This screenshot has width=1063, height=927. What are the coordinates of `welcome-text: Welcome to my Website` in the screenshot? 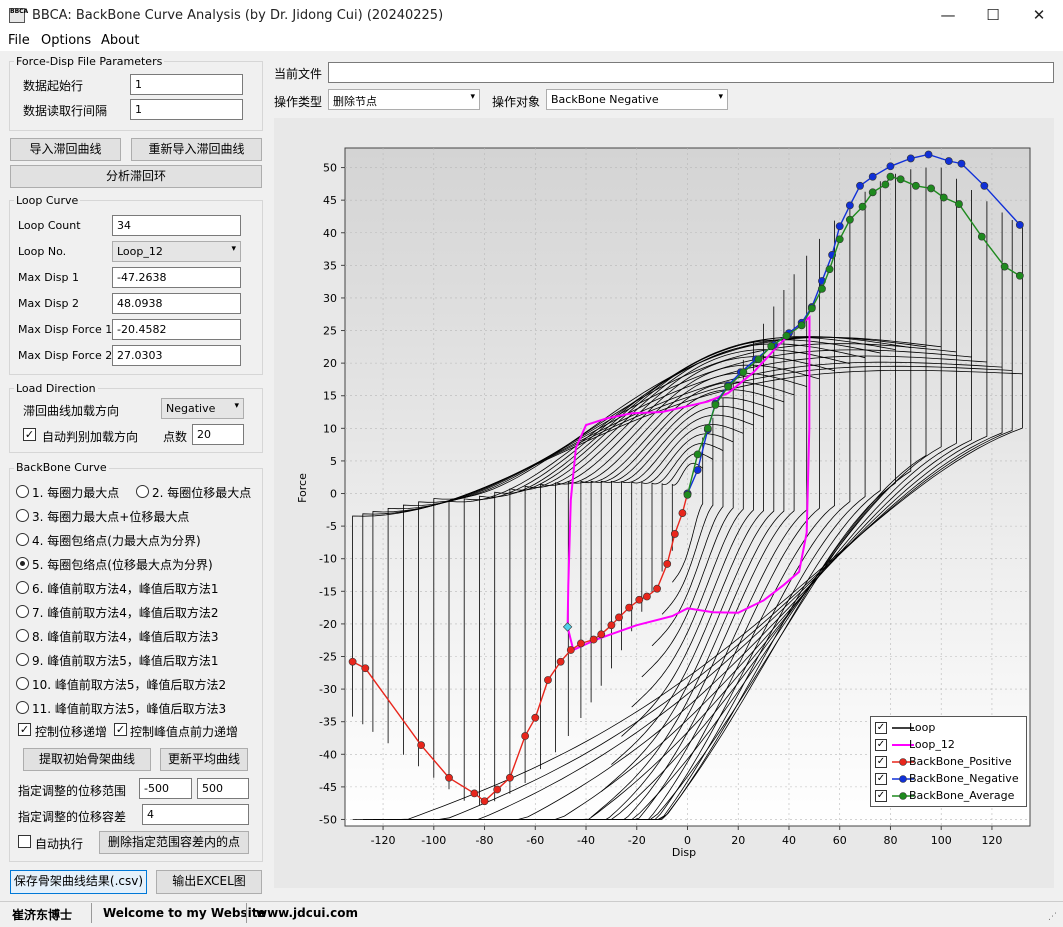 It's located at (184, 913).